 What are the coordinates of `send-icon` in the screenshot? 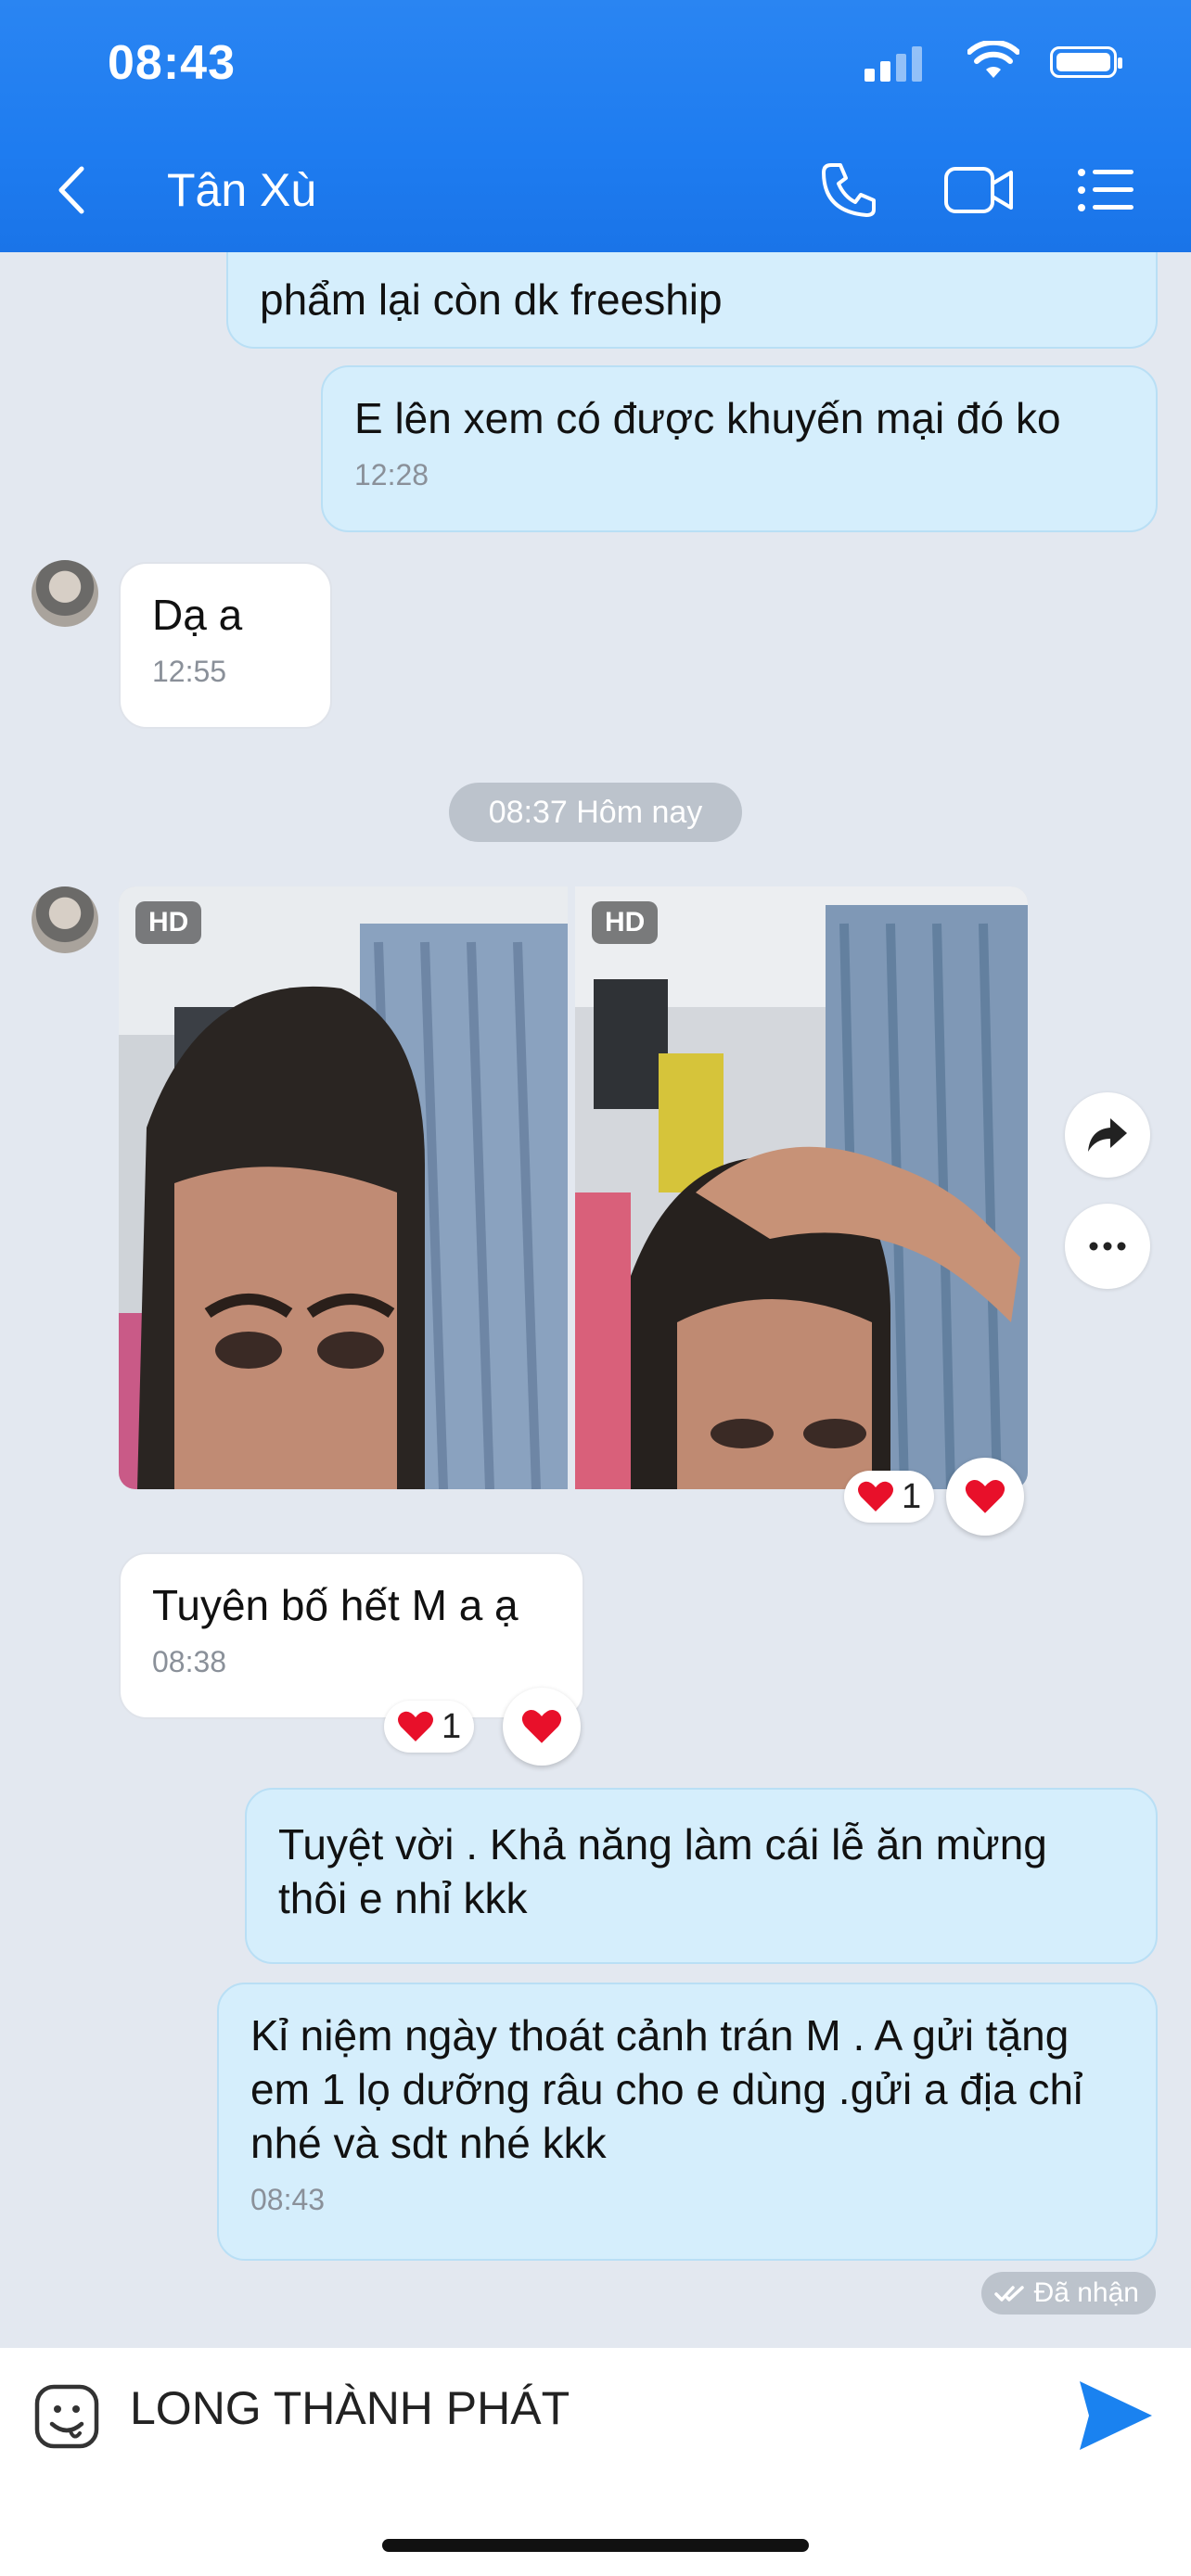 It's located at (1116, 2415).